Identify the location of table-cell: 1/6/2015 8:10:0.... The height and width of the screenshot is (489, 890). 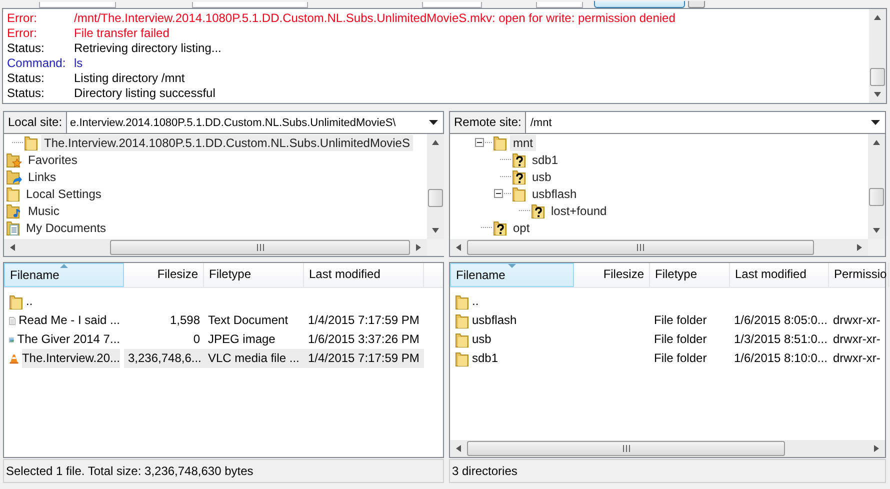
(781, 358).